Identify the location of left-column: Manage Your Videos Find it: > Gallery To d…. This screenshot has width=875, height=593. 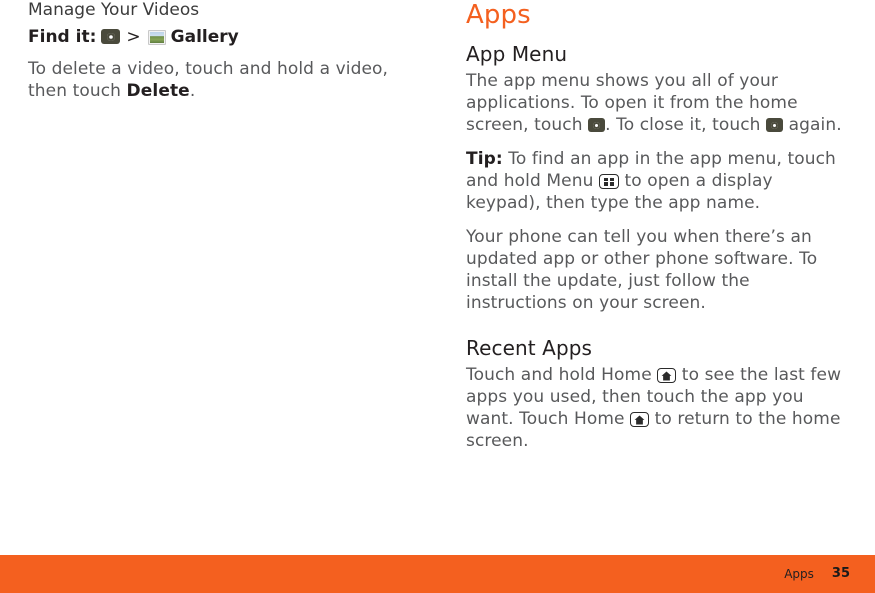
(228, 51).